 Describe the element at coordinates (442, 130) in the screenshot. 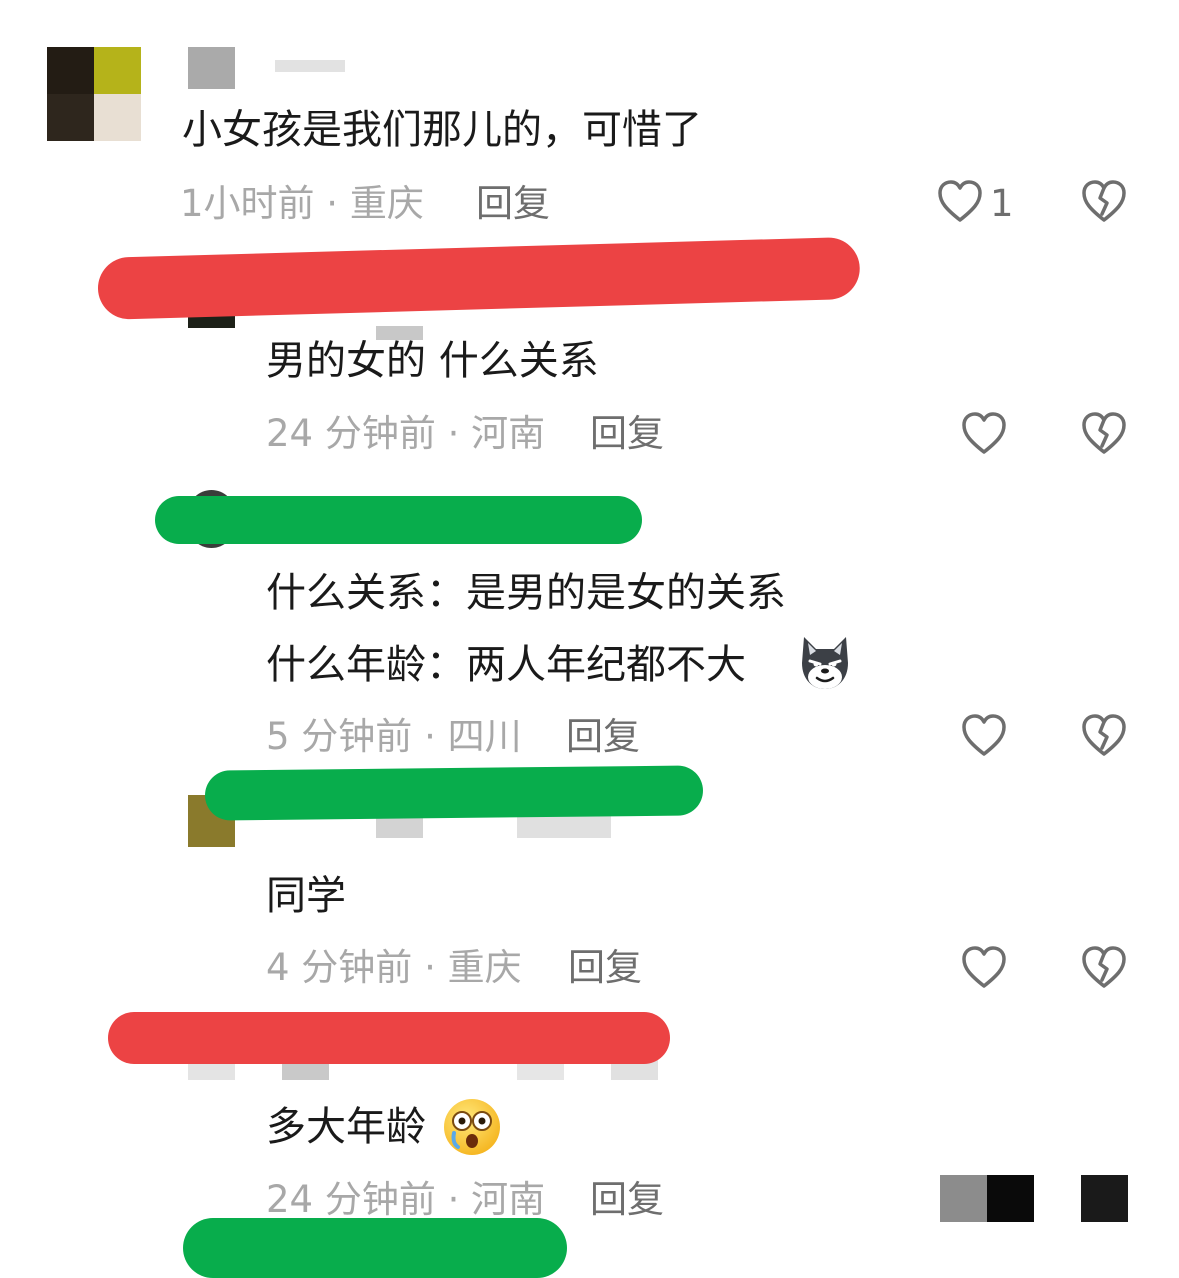

I see `comment-text: 小女孩是我们那儿的，可惜了` at that location.